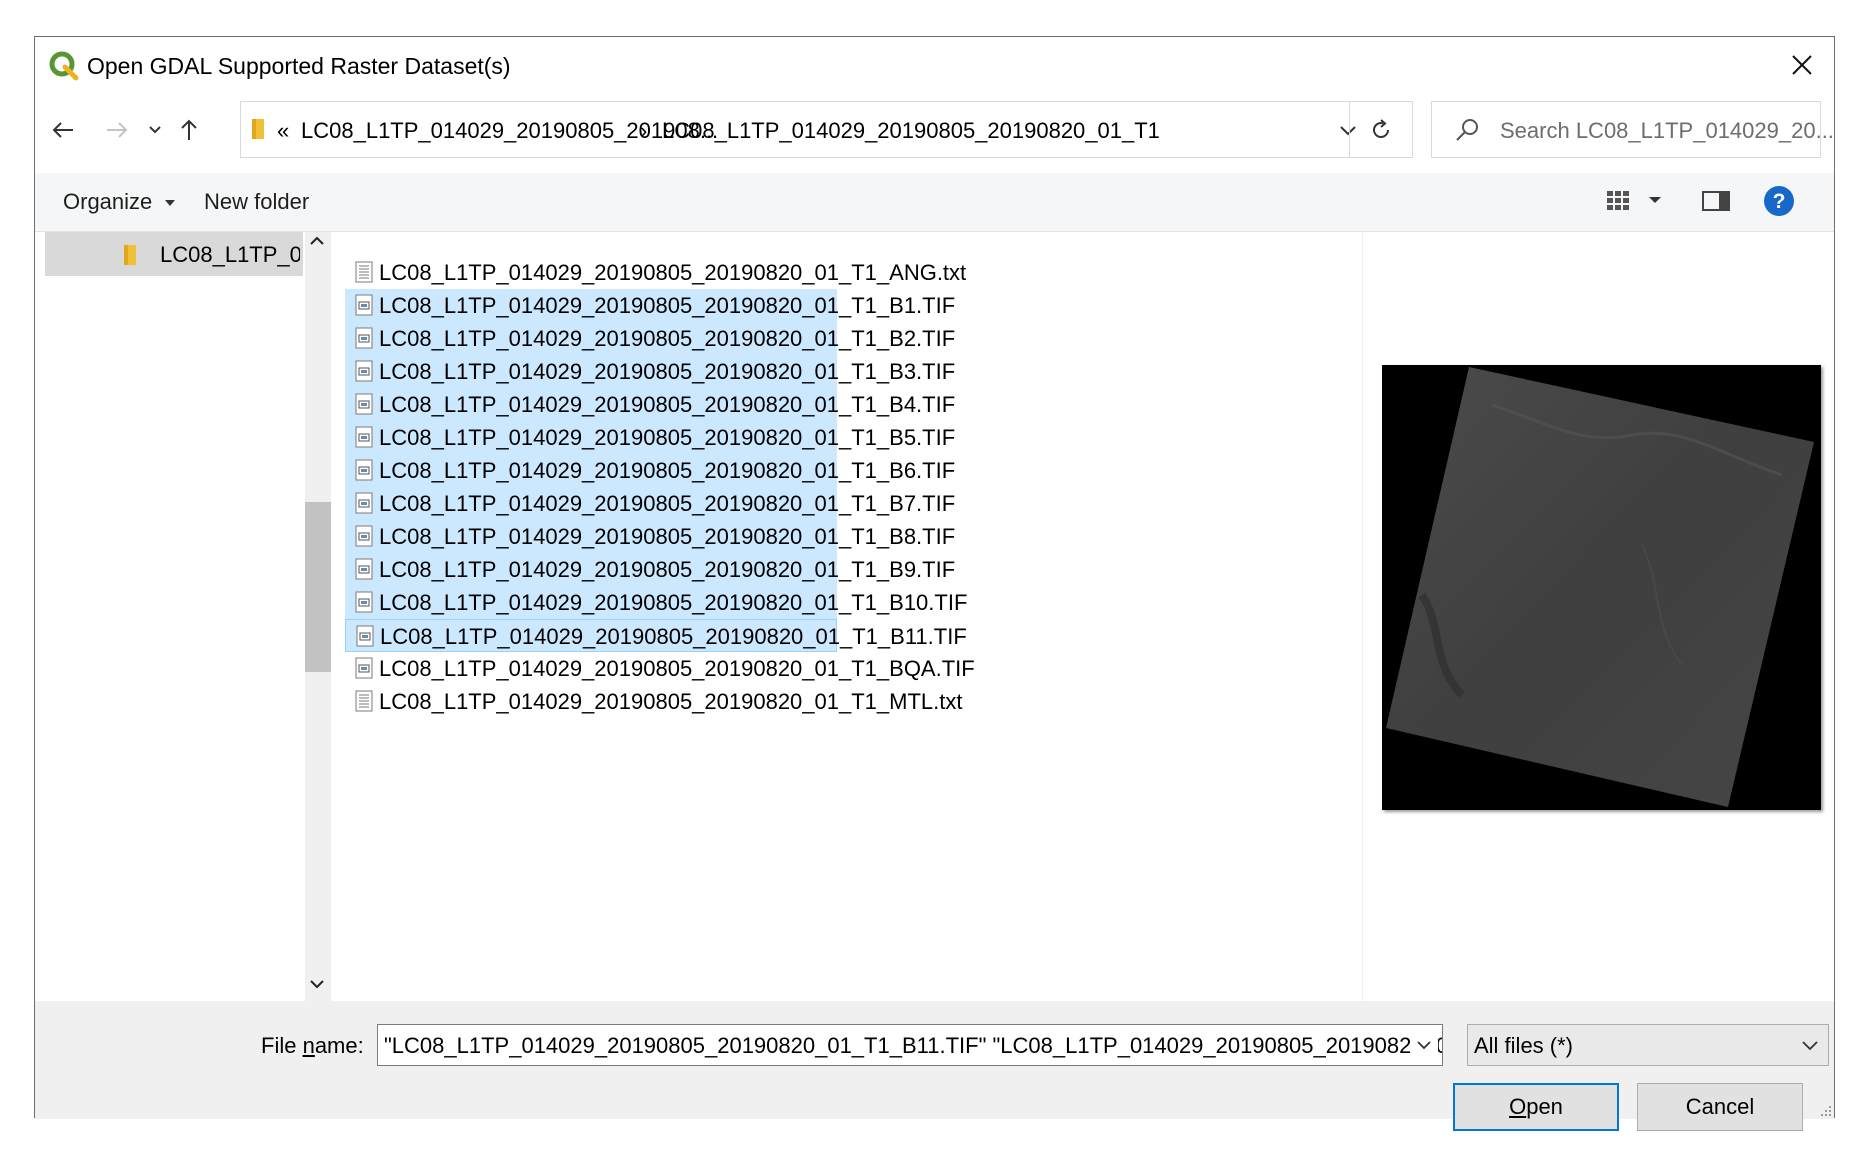  Describe the element at coordinates (934, 65) in the screenshot. I see `title-bar: Open GDAL Supported Raster Dataset(s)` at that location.